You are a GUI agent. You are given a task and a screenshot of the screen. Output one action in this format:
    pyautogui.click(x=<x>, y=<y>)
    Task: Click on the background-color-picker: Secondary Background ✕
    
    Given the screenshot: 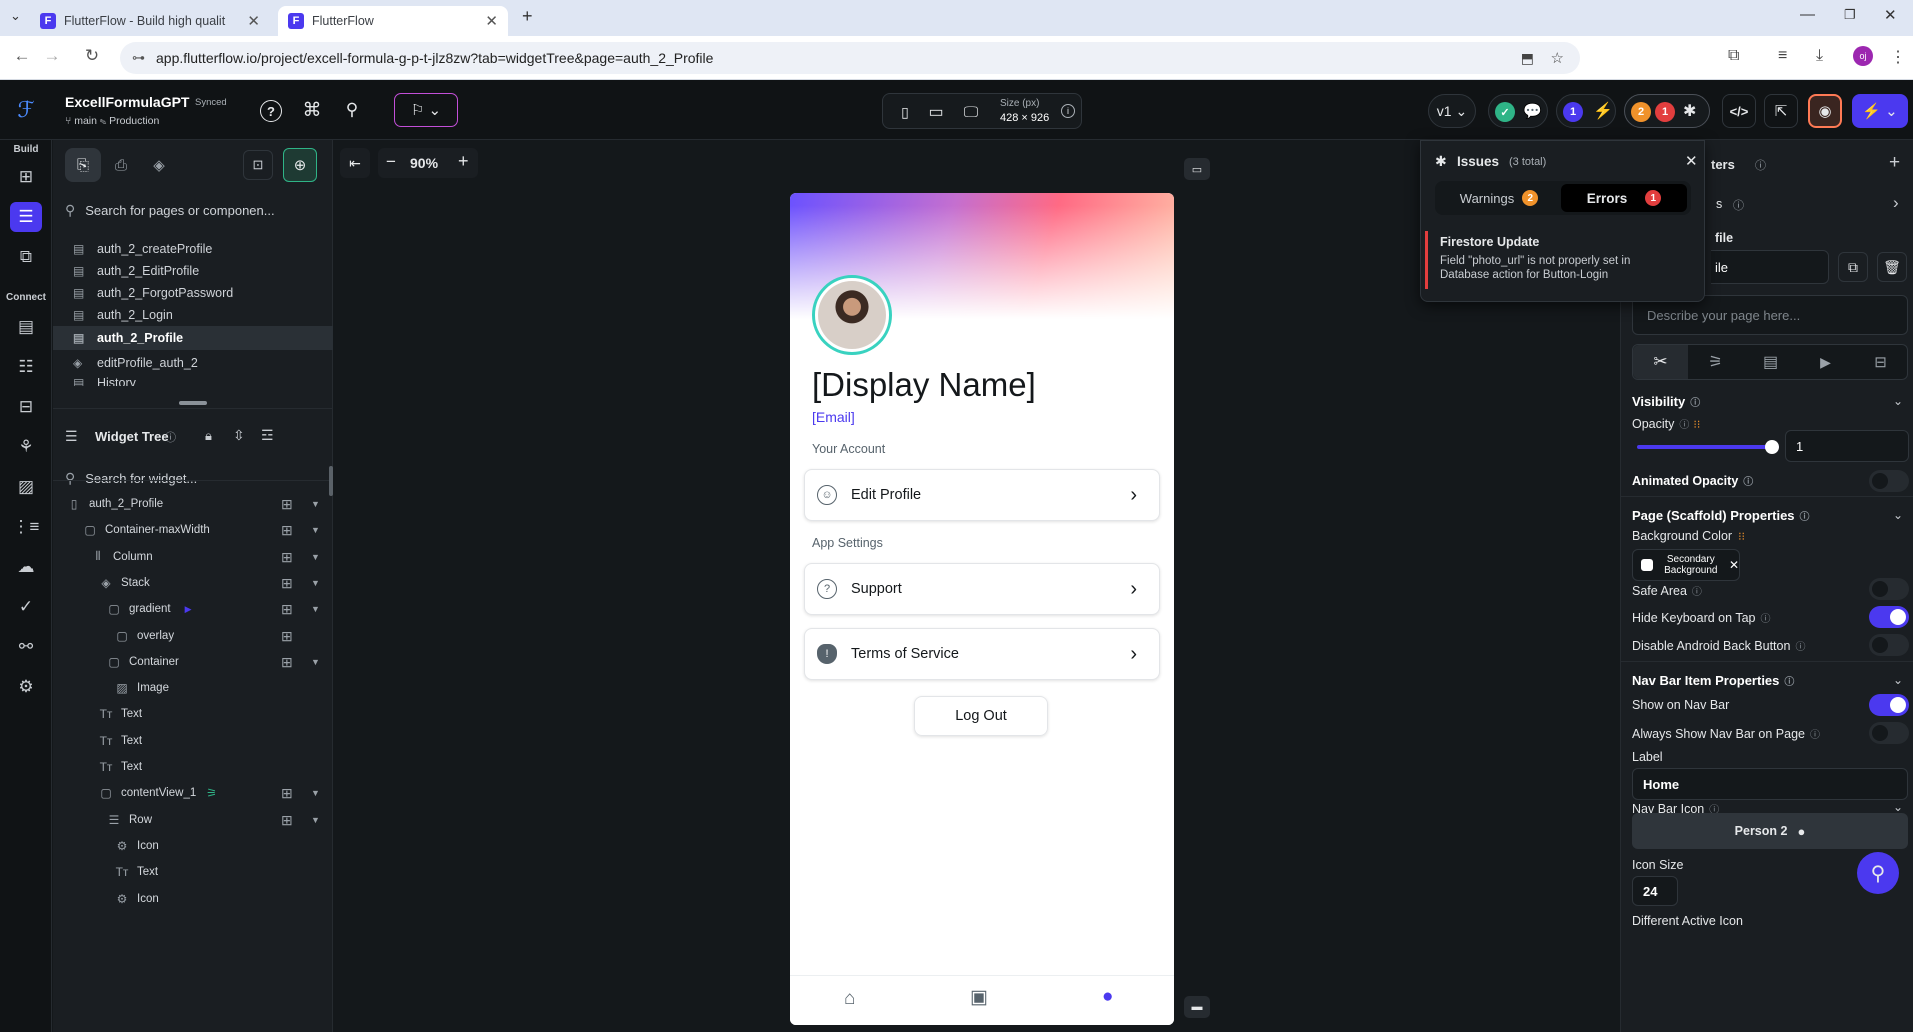 What is the action you would take?
    pyautogui.click(x=1686, y=565)
    